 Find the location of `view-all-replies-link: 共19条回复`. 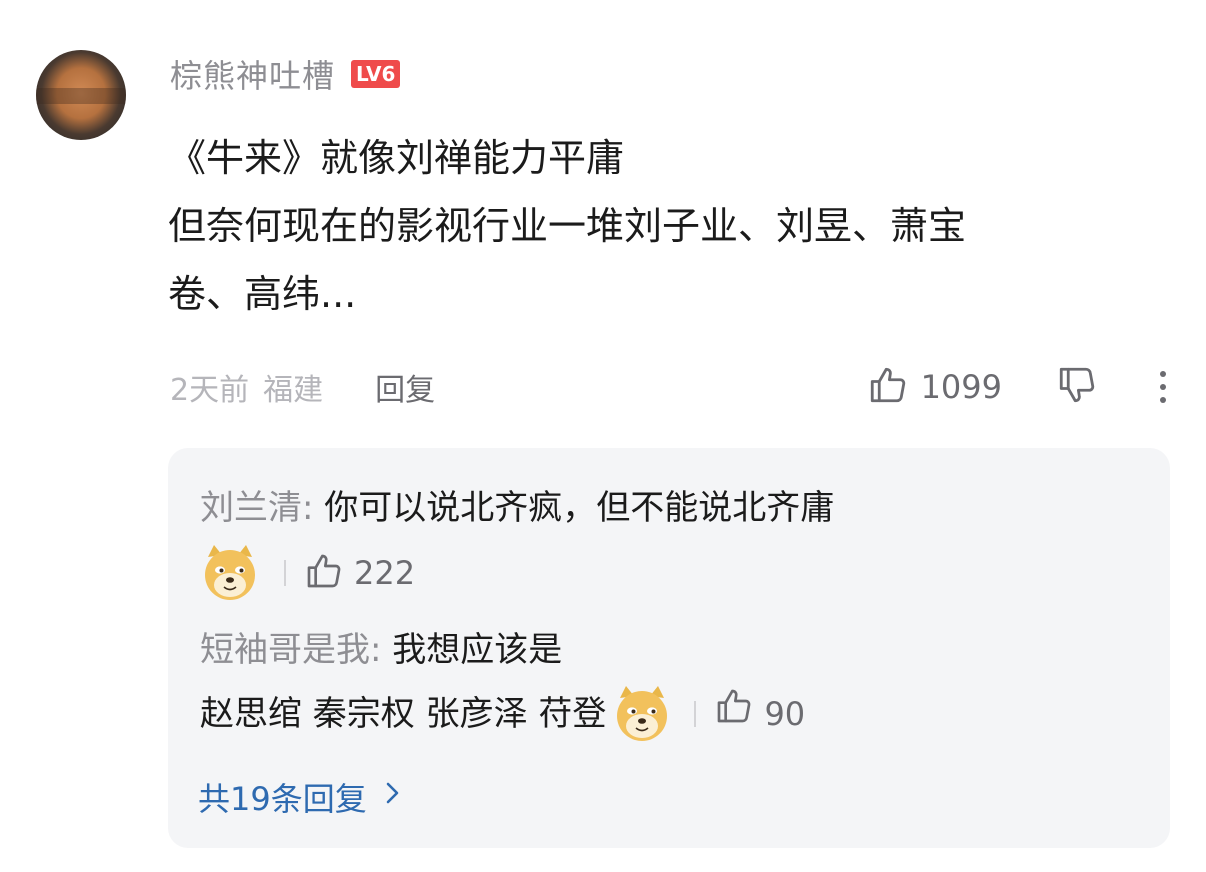

view-all-replies-link: 共19条回复 is located at coordinates (300, 797).